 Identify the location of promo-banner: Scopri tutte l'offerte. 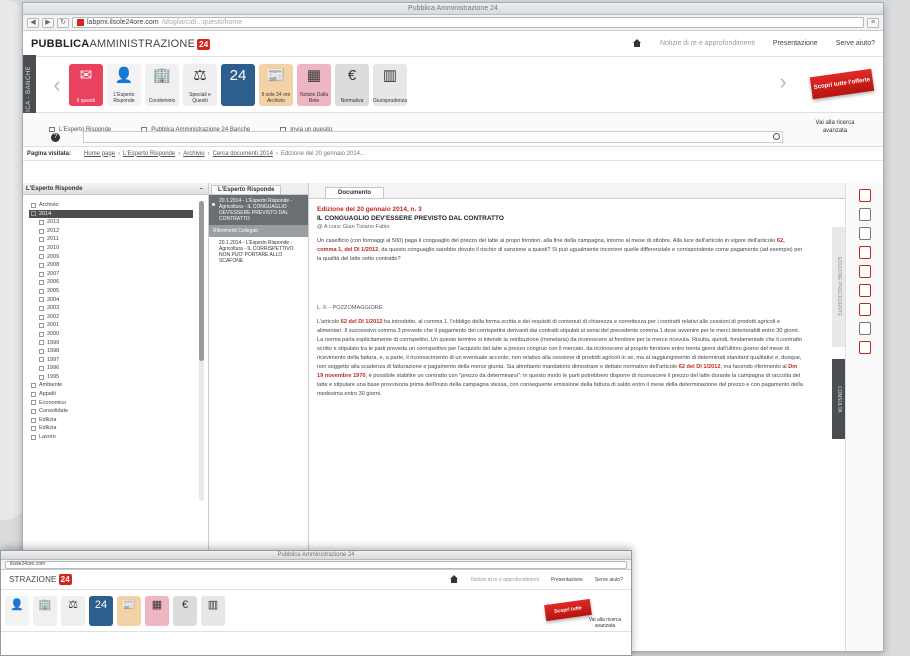
(842, 84).